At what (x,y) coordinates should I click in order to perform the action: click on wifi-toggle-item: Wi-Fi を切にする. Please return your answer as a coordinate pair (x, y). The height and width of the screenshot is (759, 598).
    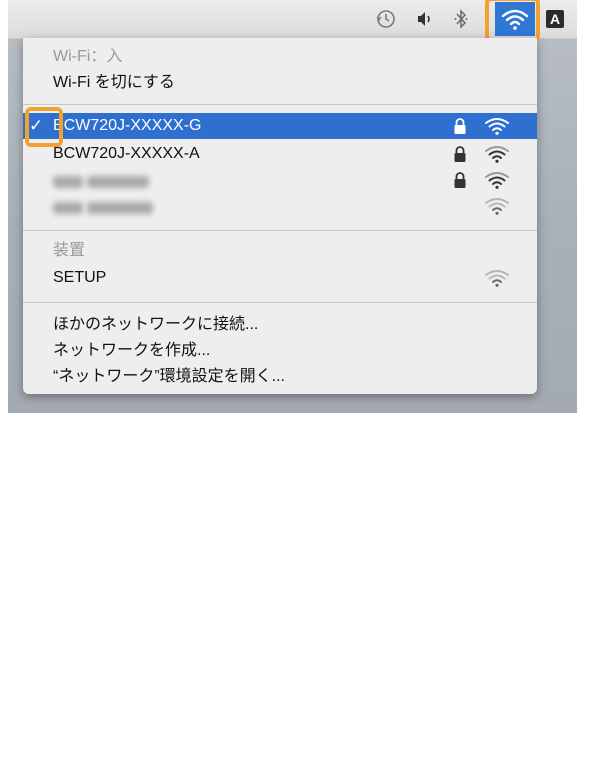
    Looking at the image, I should click on (280, 83).